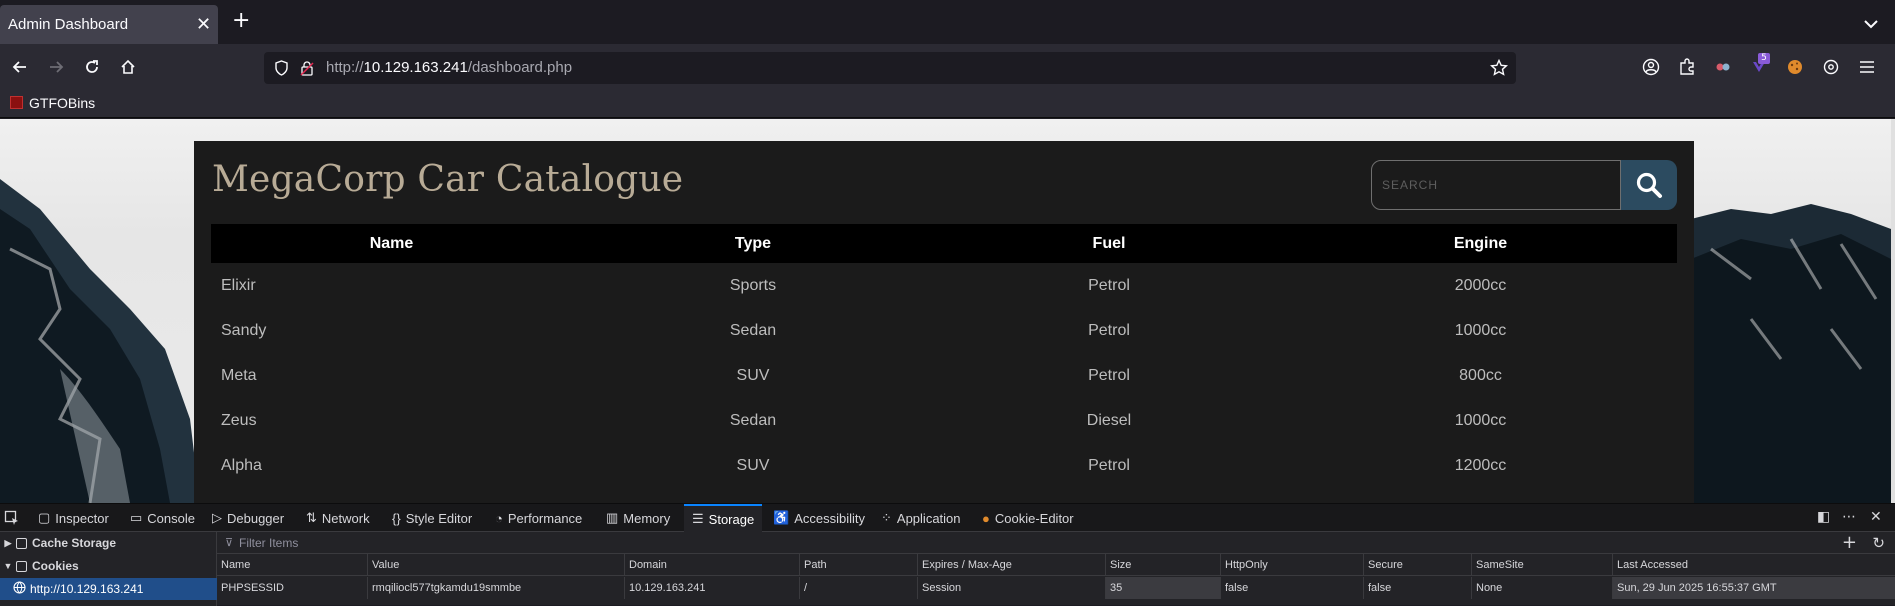  I want to click on browser-tab: Admin Dashboard ✕, so click(109, 26).